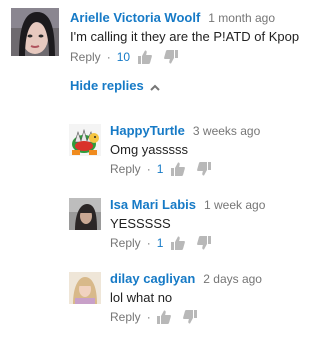  Describe the element at coordinates (153, 204) in the screenshot. I see `comment-author: Isa Mari Labis` at that location.